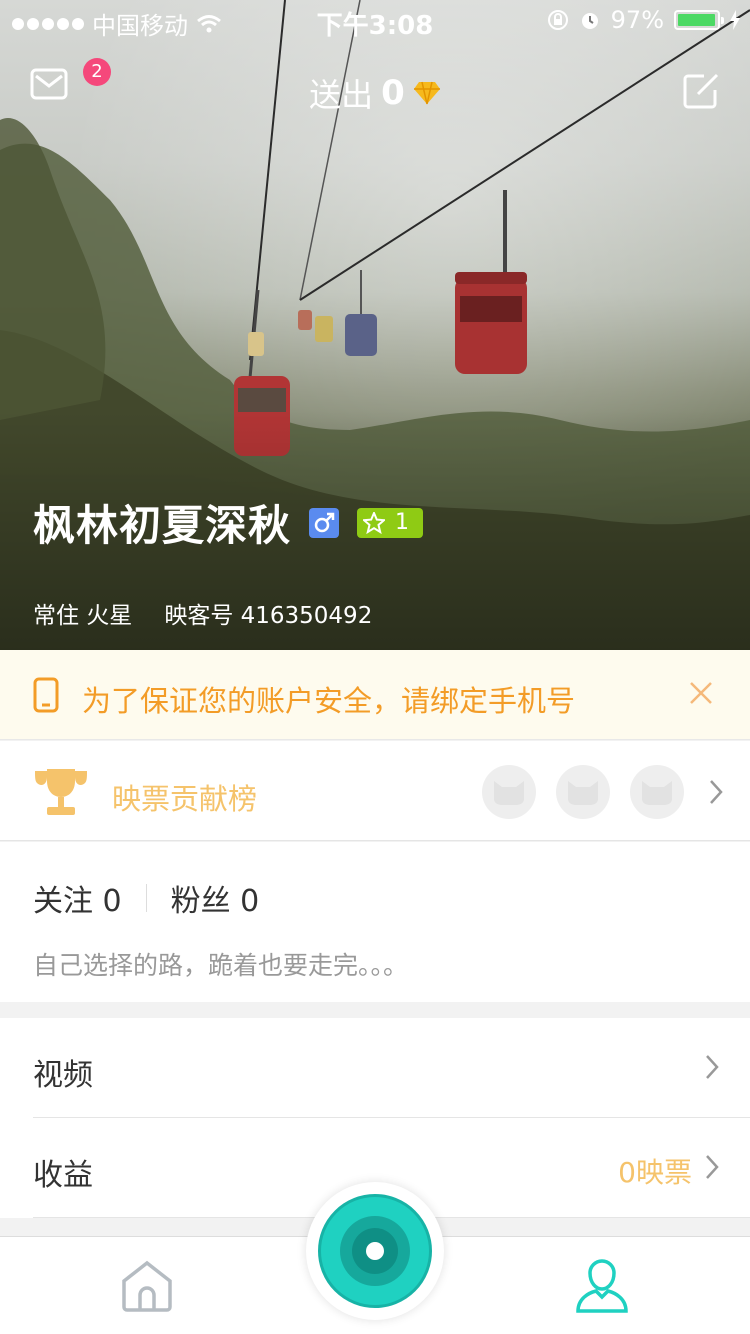 The height and width of the screenshot is (1334, 750). I want to click on user-bio: 自己选择的路，跪着也要走完。。。, so click(221, 965).